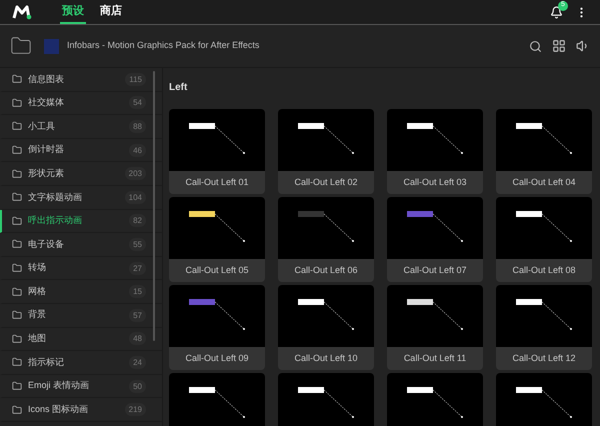  I want to click on pack-title: Infobars - Motion Graphics Pack for After Effects, so click(163, 45).